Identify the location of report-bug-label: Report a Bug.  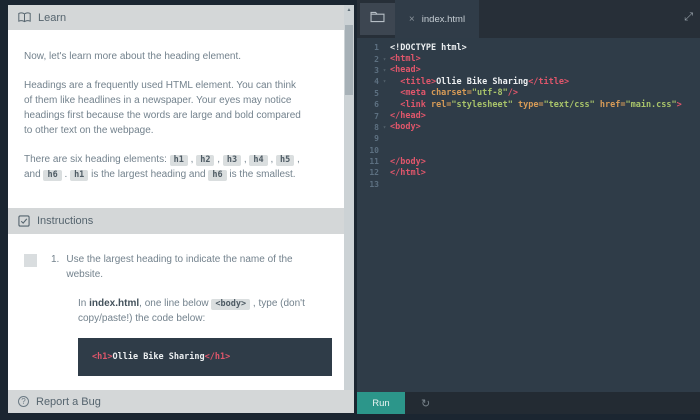
(68, 401).